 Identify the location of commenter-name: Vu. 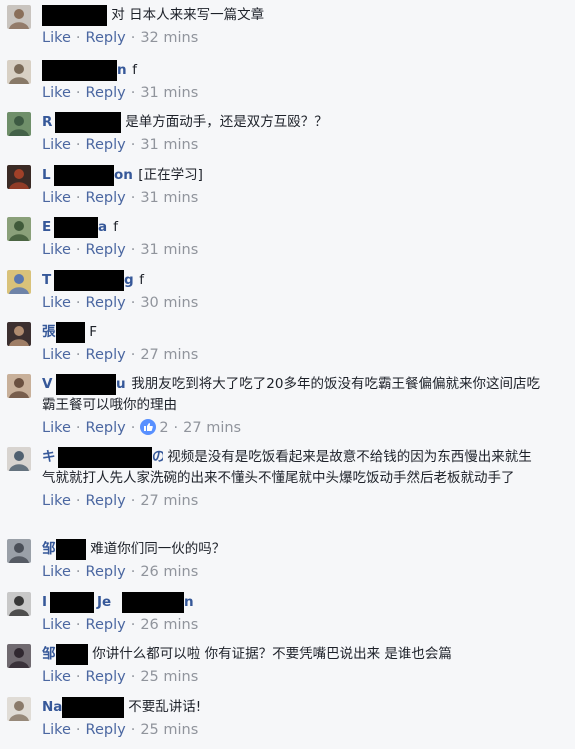
(84, 384).